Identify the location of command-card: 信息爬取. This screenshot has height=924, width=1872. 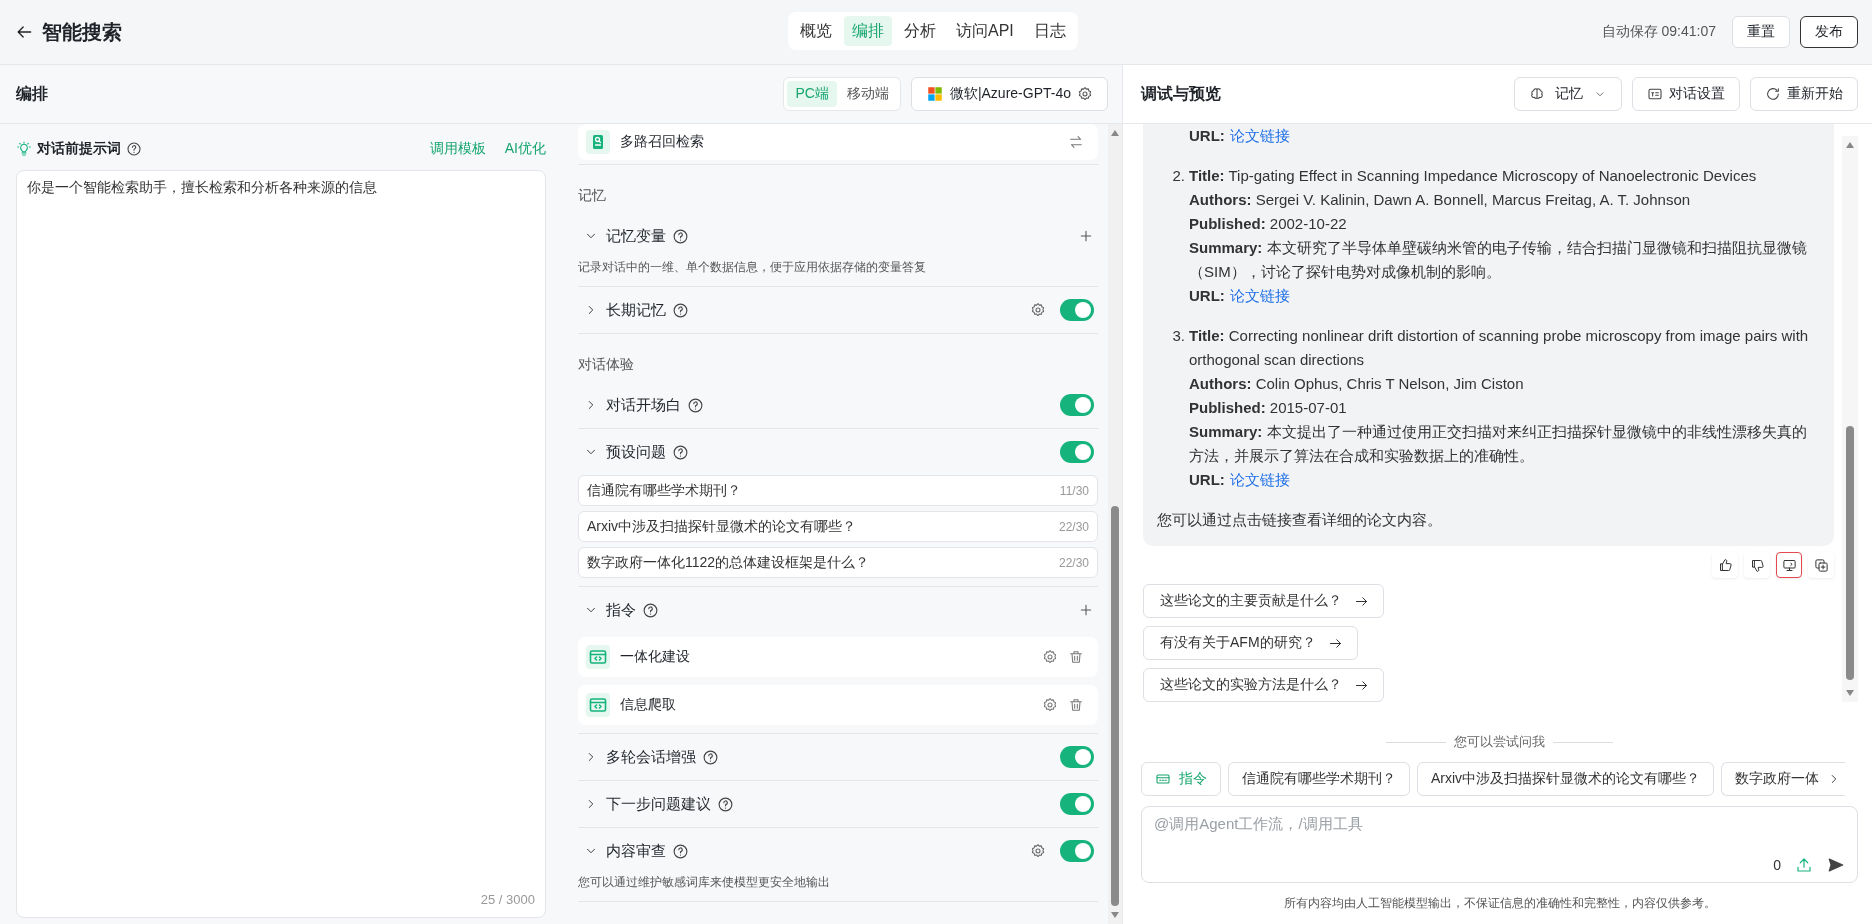
(838, 705).